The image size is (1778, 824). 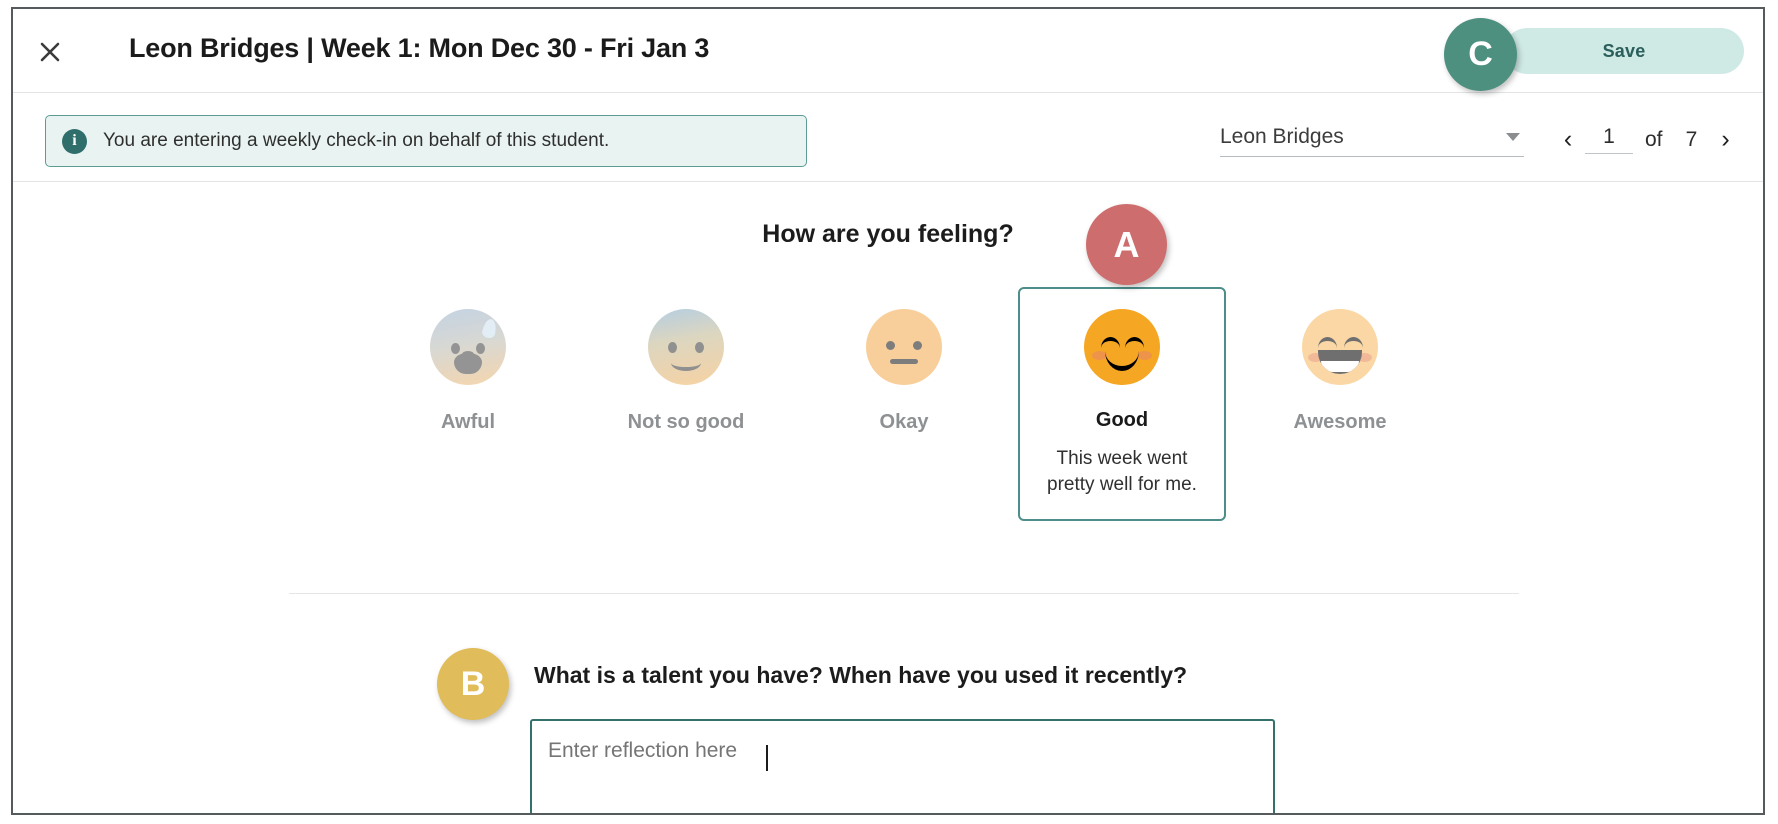 What do you see at coordinates (74, 141) in the screenshot?
I see `info-icon: i` at bounding box center [74, 141].